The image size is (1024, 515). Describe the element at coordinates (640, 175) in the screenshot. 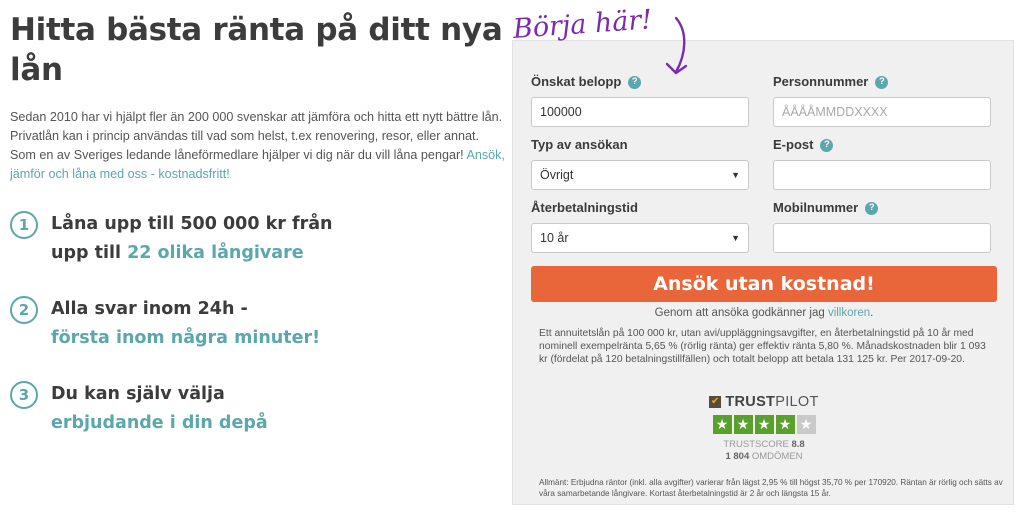

I see `type-select: Övrigt ▼` at that location.